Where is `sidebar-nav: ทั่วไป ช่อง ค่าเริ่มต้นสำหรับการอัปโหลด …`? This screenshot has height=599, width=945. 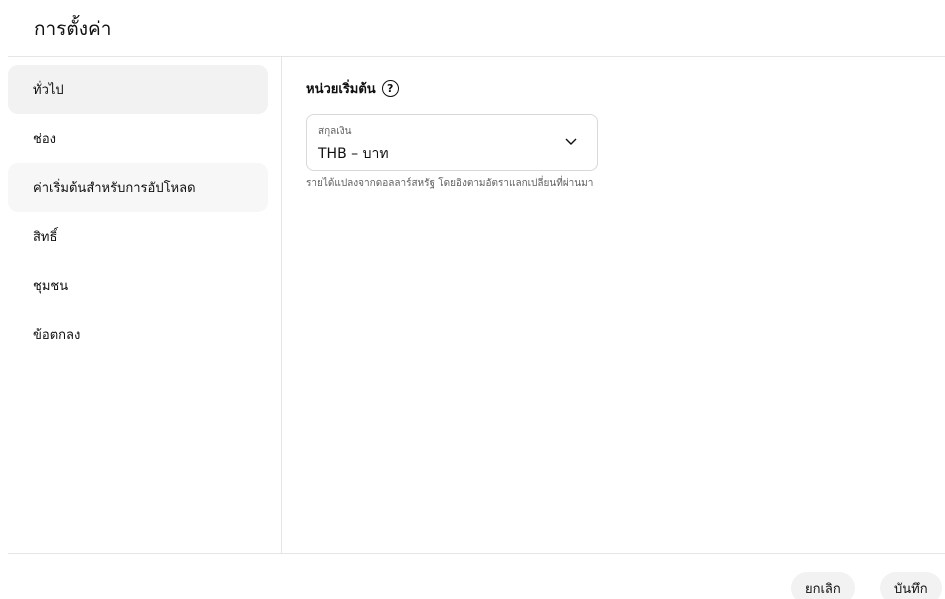 sidebar-nav: ทั่วไป ช่อง ค่าเริ่มต้นสำหรับการอัปโหลด … is located at coordinates (144, 208).